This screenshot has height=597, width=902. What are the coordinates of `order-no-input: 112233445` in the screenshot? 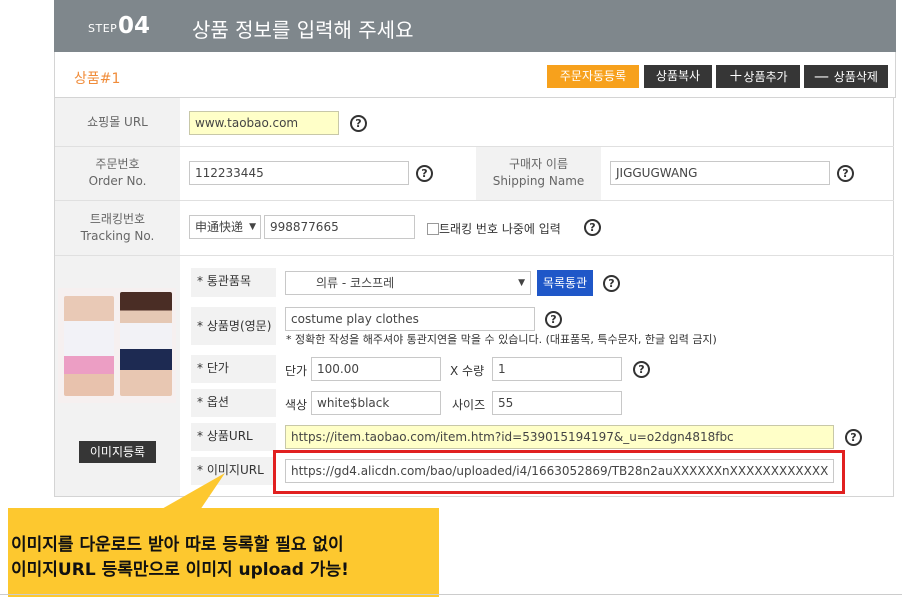 It's located at (299, 173).